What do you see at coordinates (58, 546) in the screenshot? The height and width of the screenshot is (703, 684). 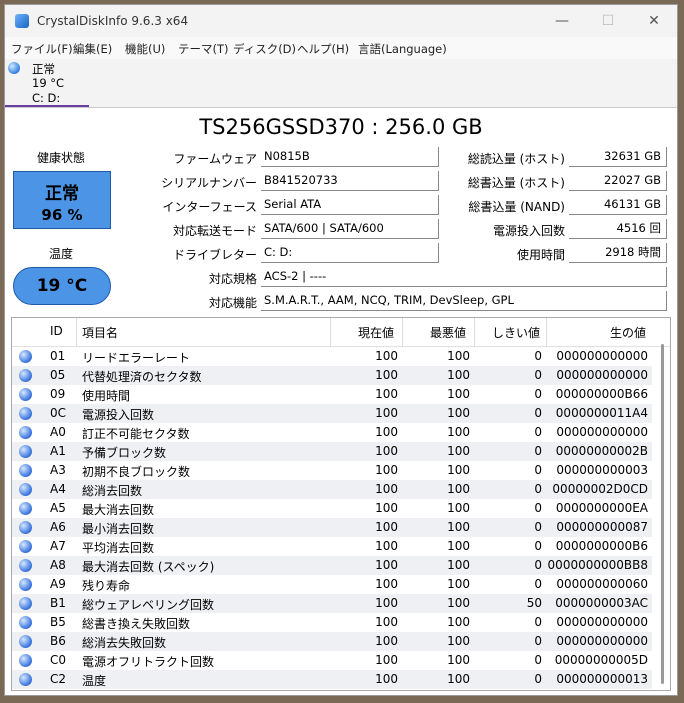 I see `cell-id: A7` at bounding box center [58, 546].